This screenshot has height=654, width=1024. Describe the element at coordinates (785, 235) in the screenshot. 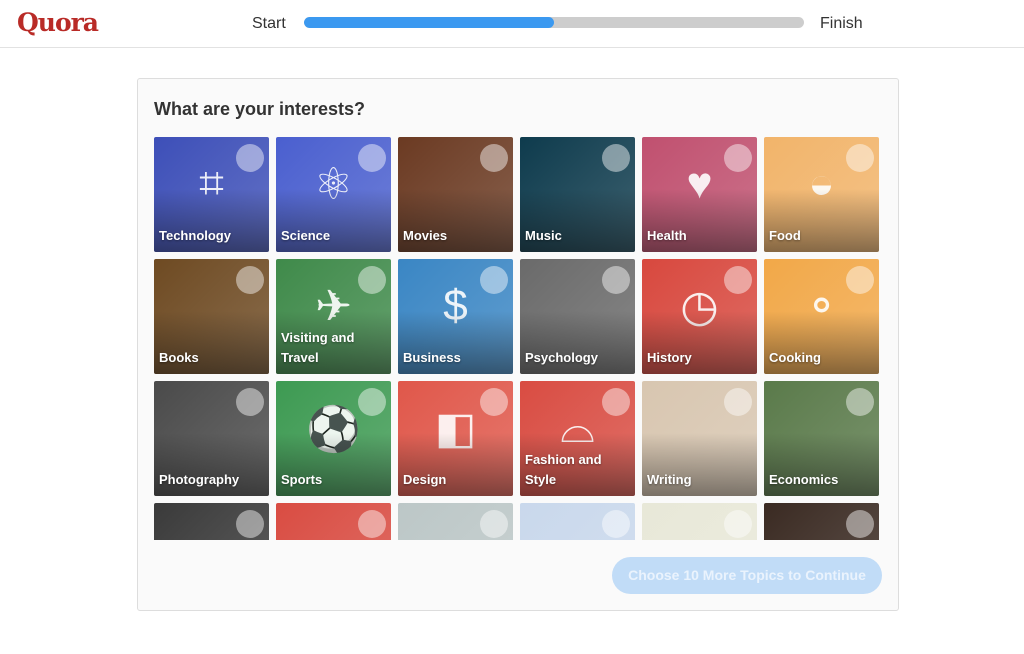

I see `topic-label: Food` at that location.